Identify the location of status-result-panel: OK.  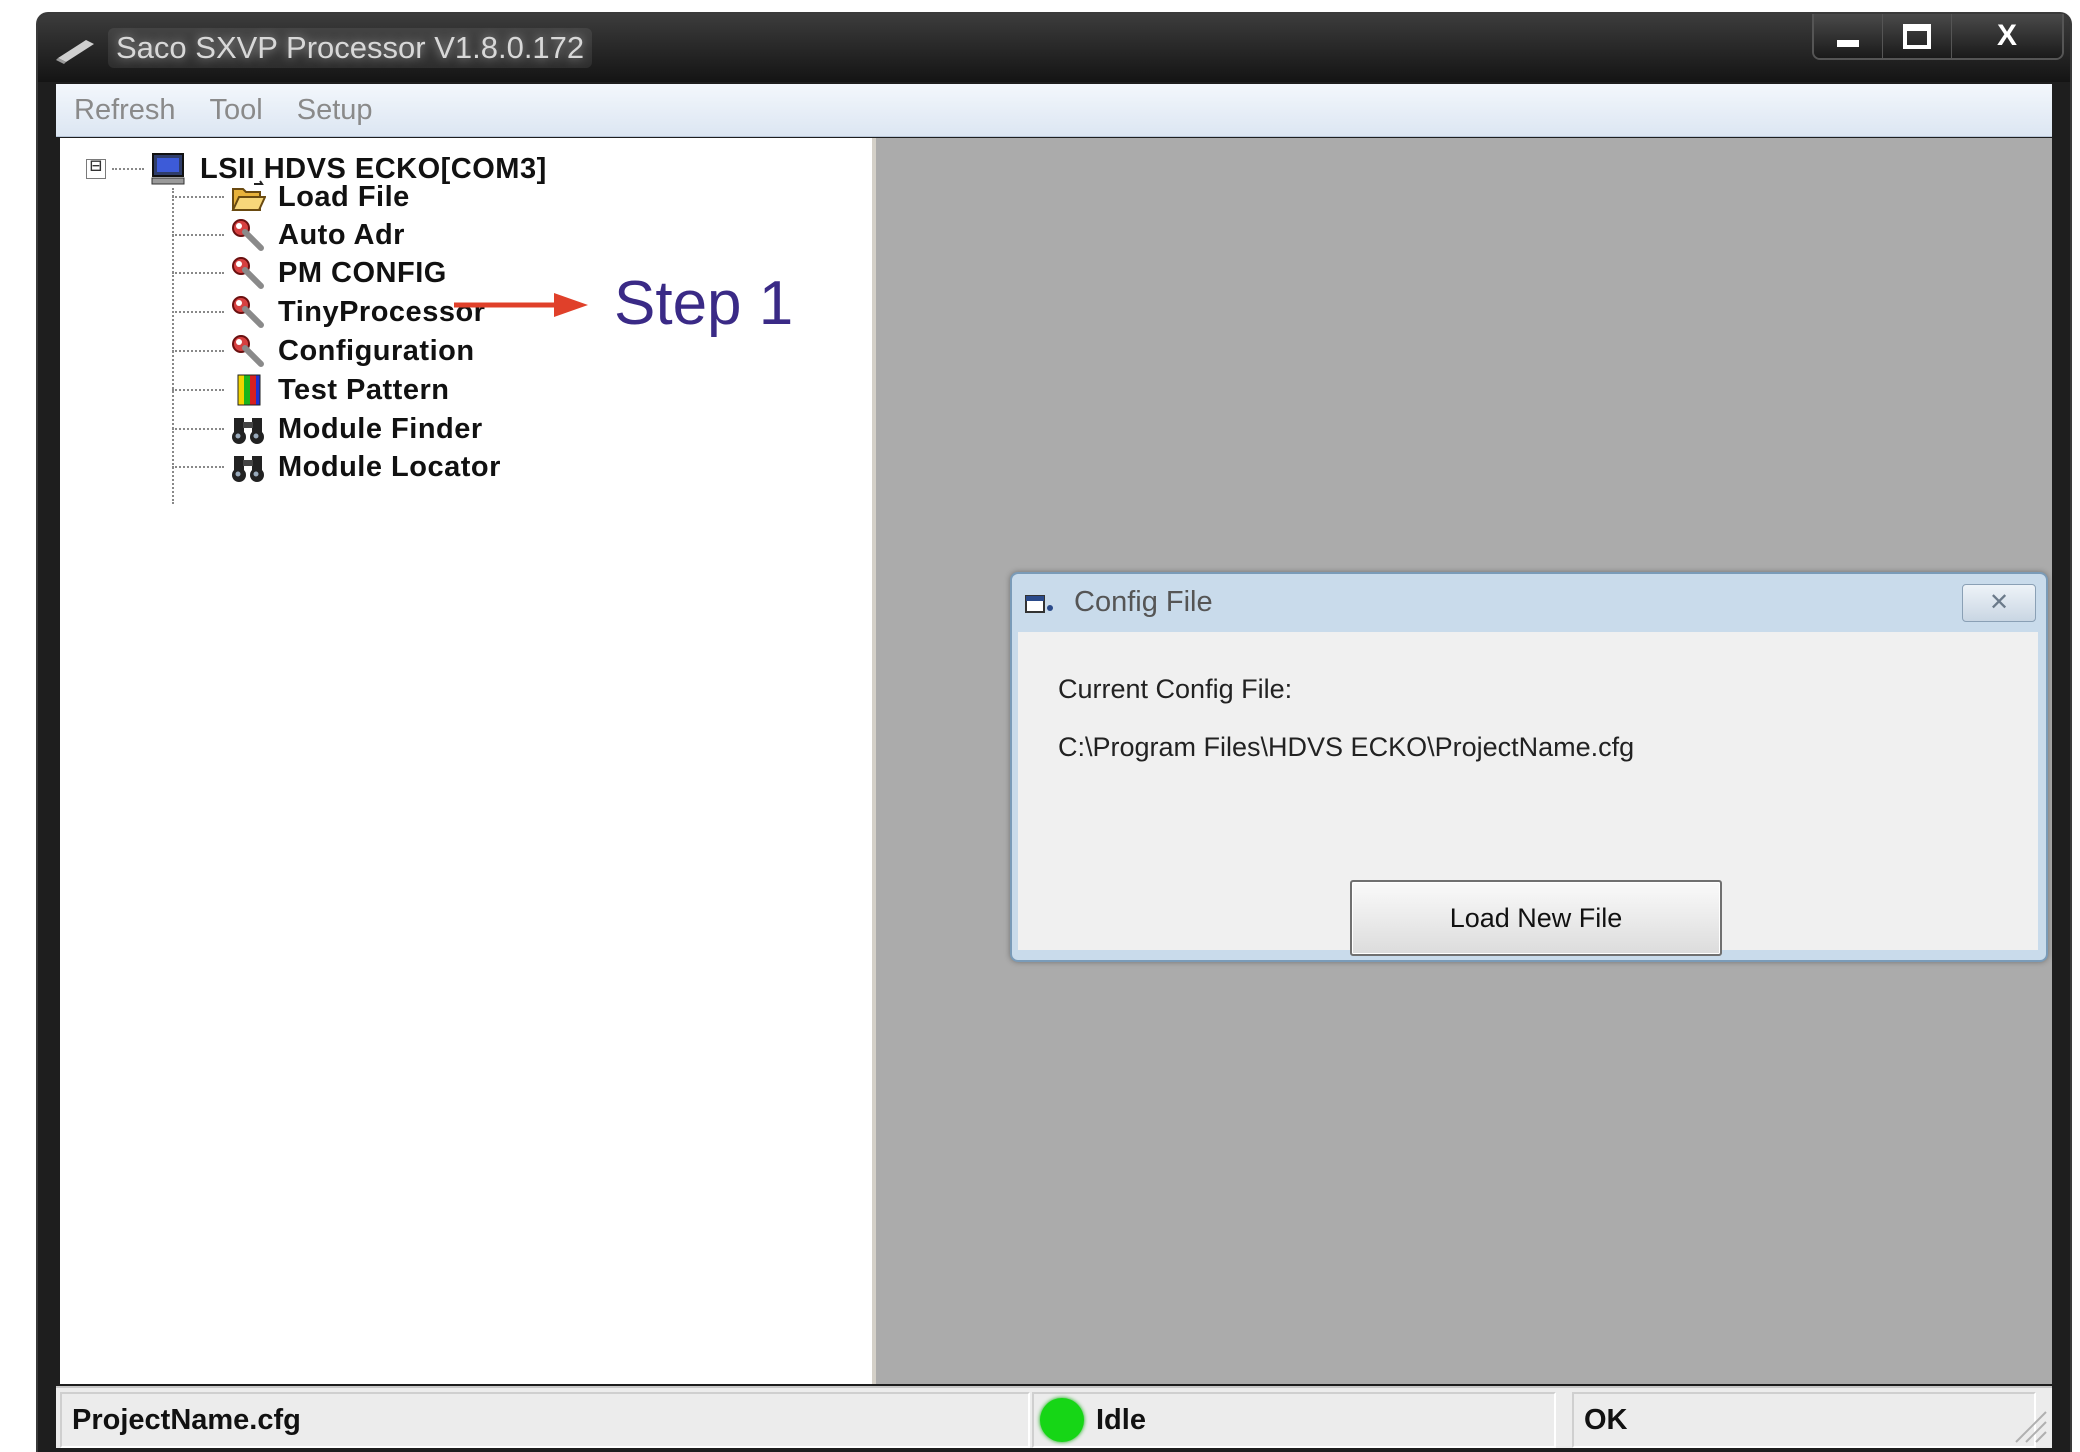
(1804, 1420).